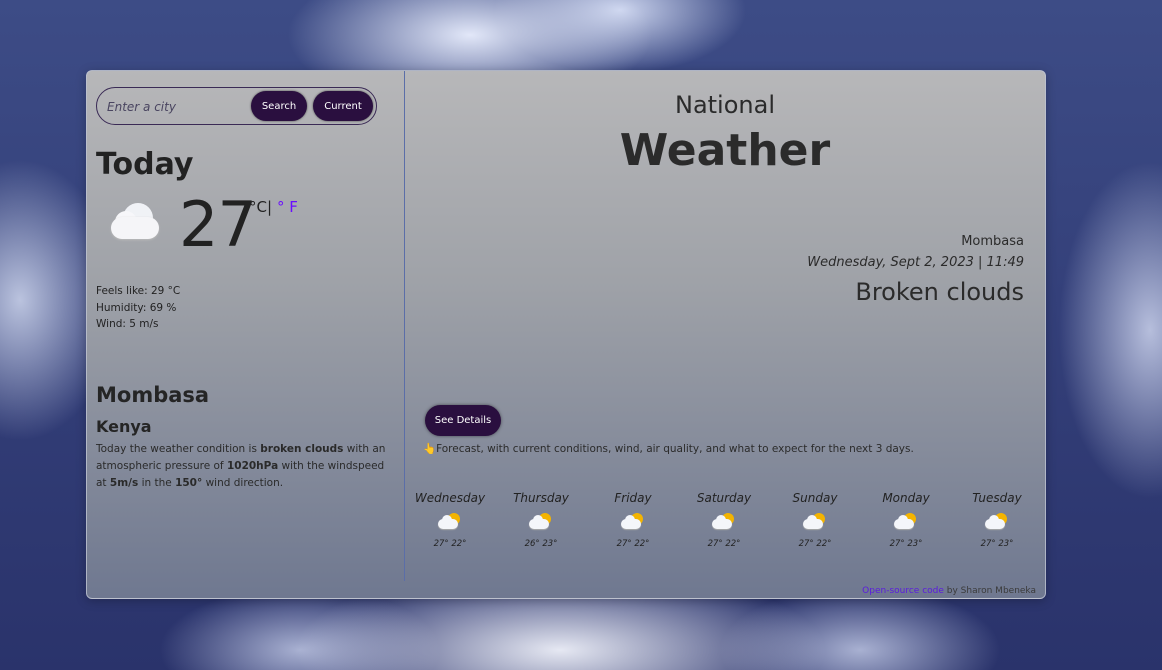  I want to click on location-city: Mombasa, so click(992, 241).